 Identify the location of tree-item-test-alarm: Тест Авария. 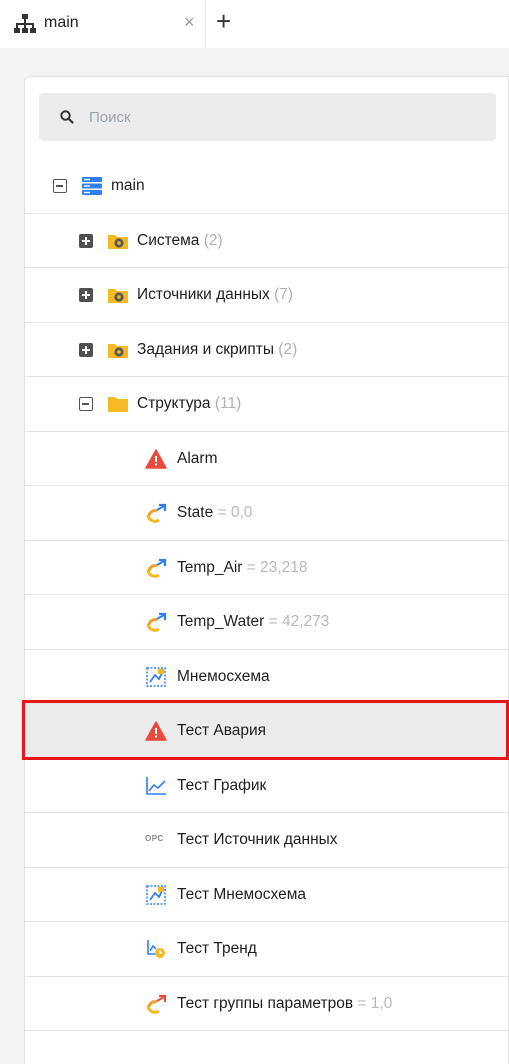
(267, 731).